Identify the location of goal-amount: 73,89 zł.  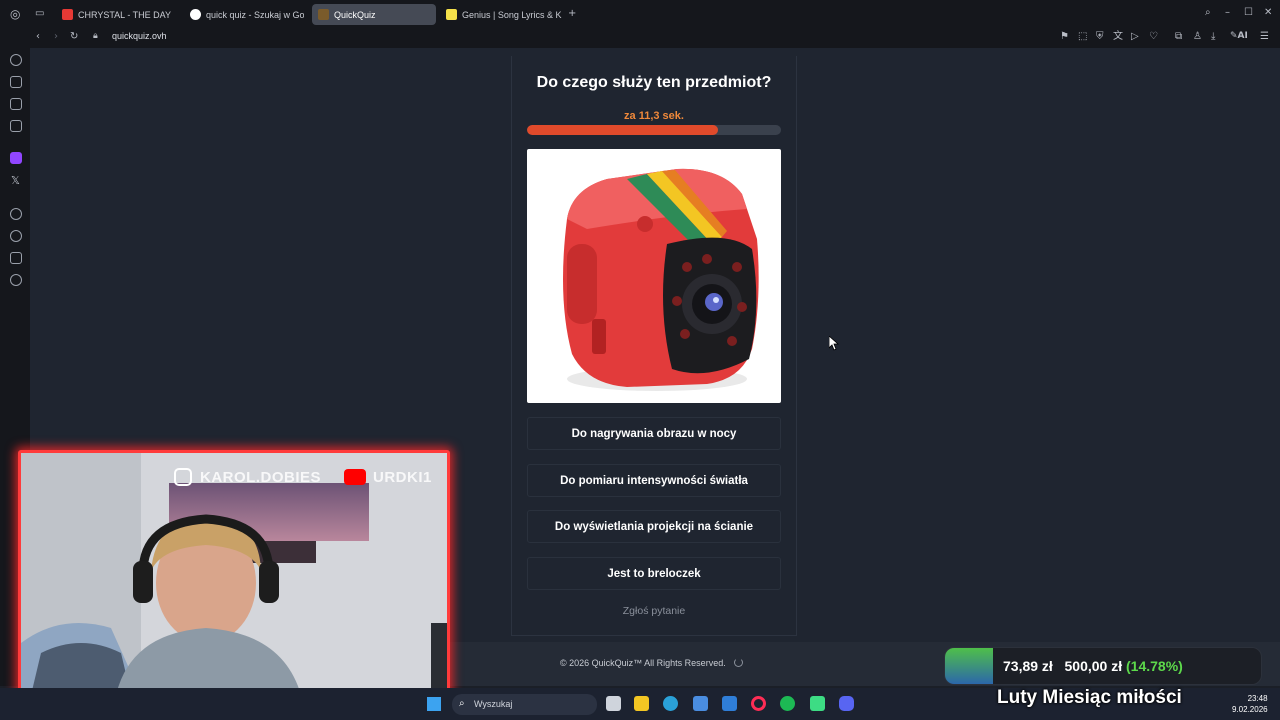
(1028, 666).